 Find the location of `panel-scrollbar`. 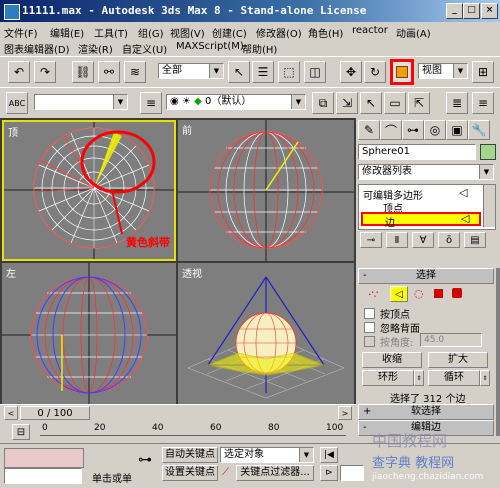

panel-scrollbar is located at coordinates (498, 352).